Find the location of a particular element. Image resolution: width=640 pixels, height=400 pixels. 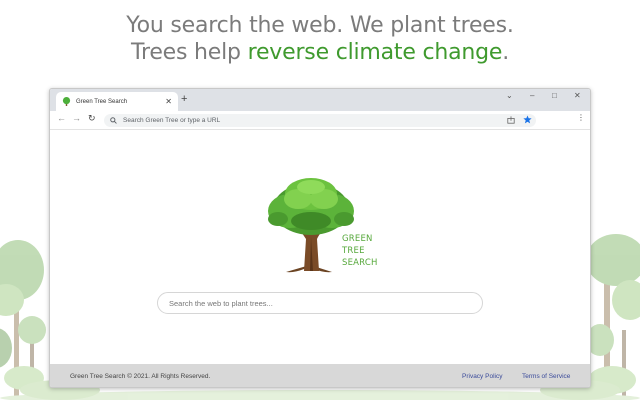

browser-toolbar: ← → ↻ Search Green Tree or type a URL ⋮ is located at coordinates (320, 120).